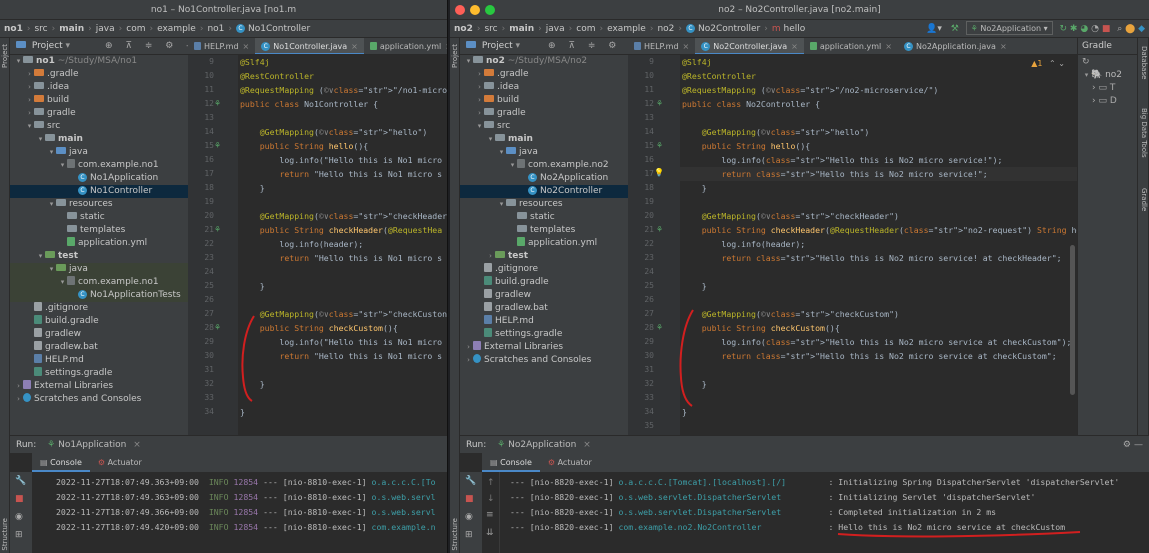  What do you see at coordinates (405, 46) in the screenshot?
I see `editor-tab: application.yml×` at bounding box center [405, 46].